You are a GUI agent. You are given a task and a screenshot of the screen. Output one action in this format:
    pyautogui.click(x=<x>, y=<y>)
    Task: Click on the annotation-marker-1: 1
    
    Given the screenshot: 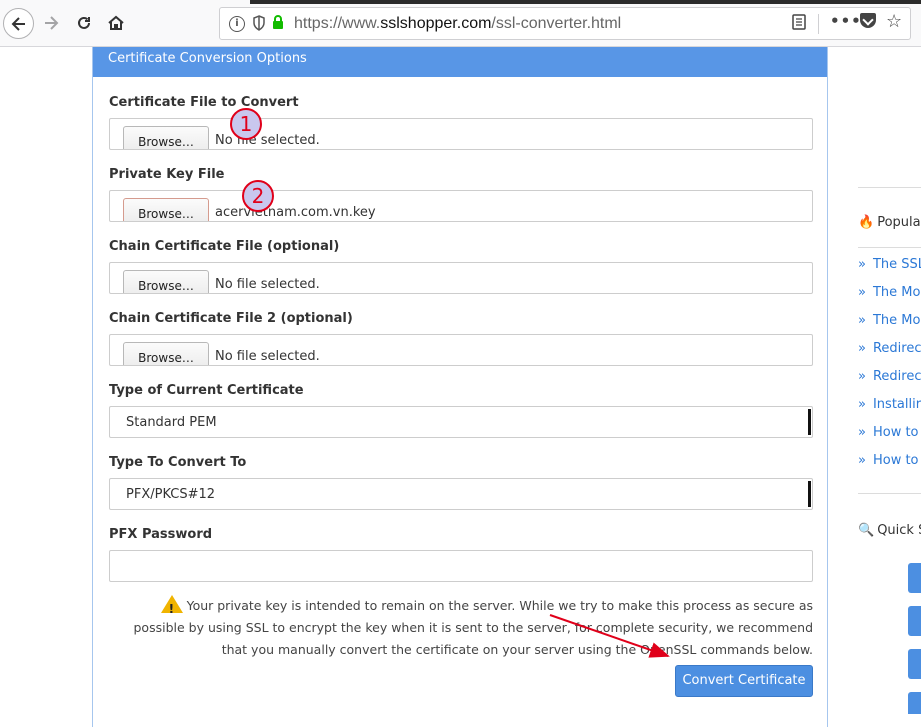 What is the action you would take?
    pyautogui.click(x=246, y=124)
    